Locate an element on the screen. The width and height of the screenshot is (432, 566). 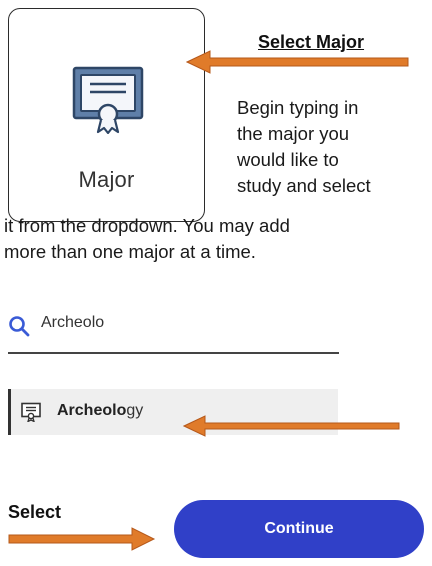
tile-label: Major is located at coordinates (106, 179).